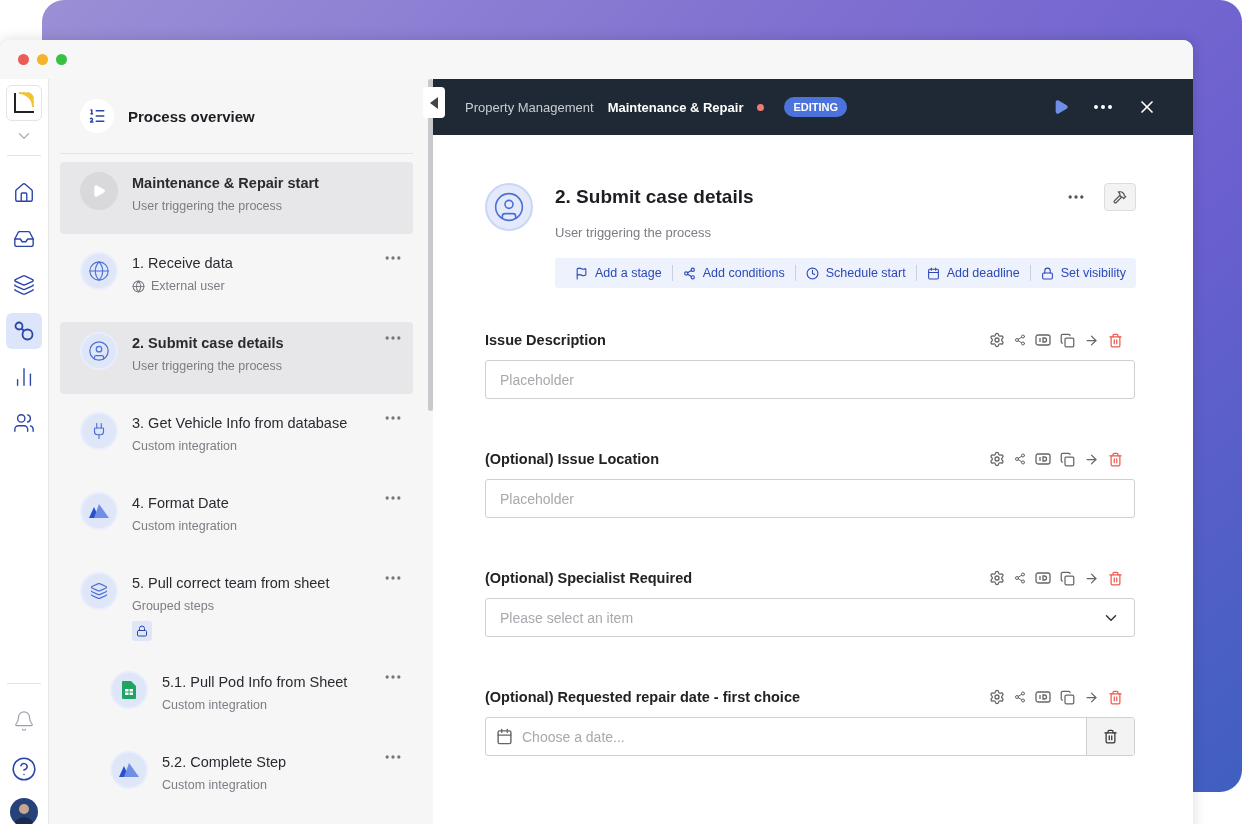  I want to click on scrollbar, so click(430, 245).